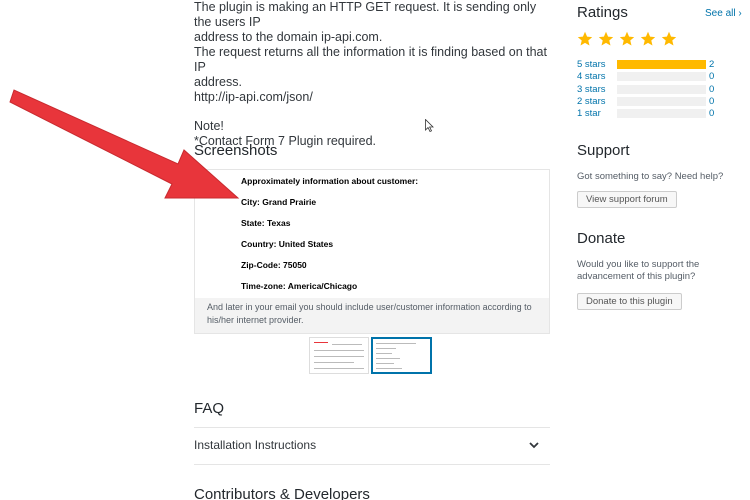 Image resolution: width=750 pixels, height=500 pixels. I want to click on rating-row-5: 5 stars 2, so click(647, 65).